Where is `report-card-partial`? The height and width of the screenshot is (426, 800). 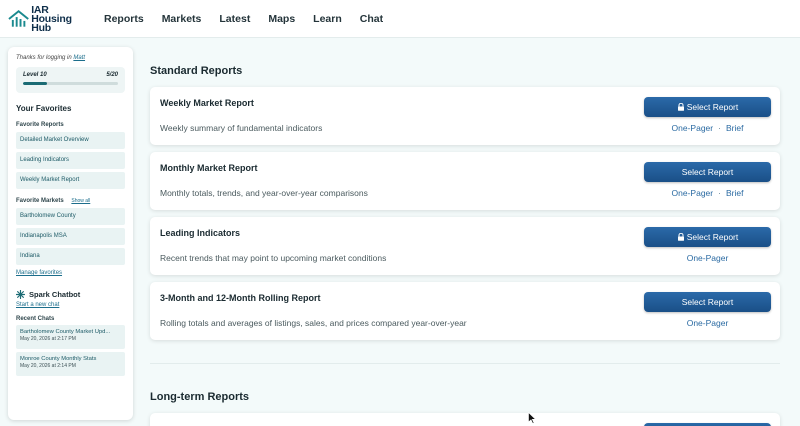
report-card-partial is located at coordinates (465, 419).